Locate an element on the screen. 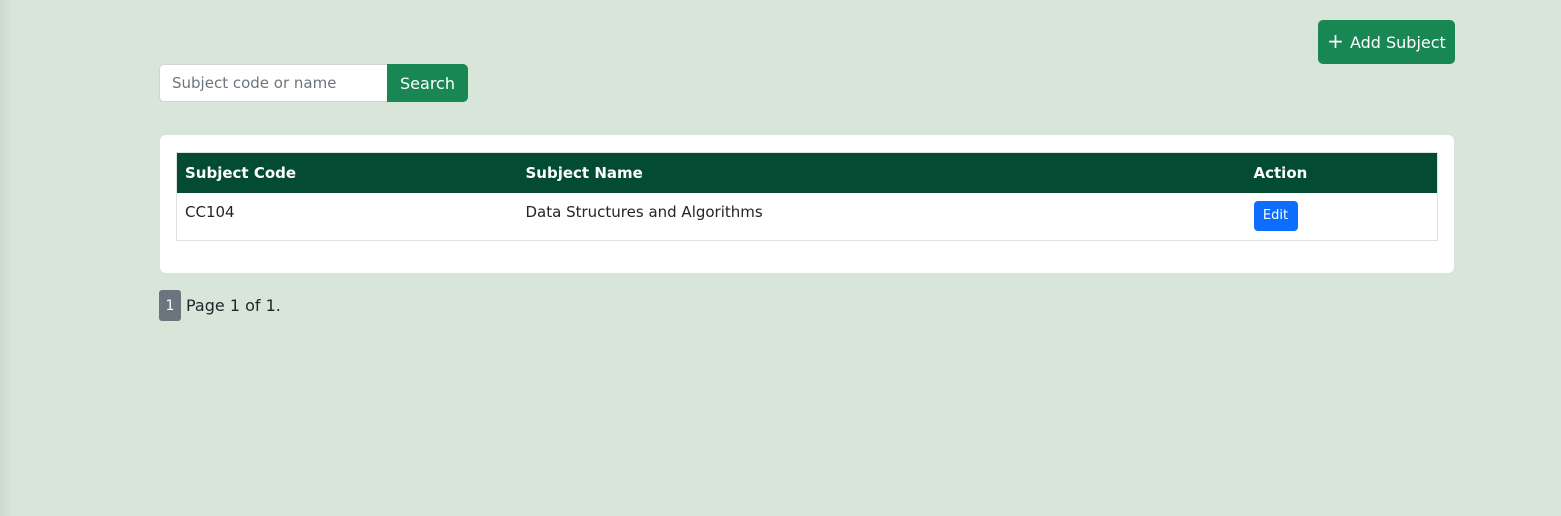  cell-subject-name: Data Structures and Algorithms is located at coordinates (644, 211).